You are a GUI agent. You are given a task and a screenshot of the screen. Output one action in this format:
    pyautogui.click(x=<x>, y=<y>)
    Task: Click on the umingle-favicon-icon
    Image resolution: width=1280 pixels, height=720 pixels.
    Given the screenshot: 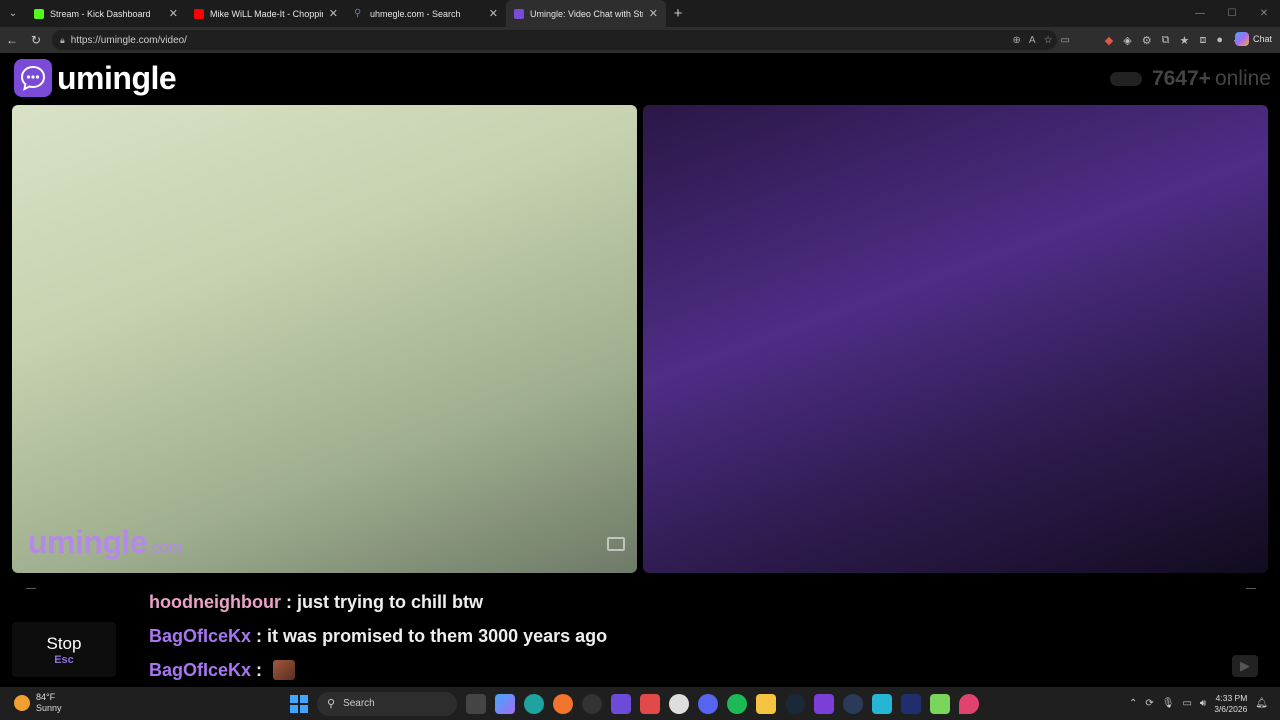 What is the action you would take?
    pyautogui.click(x=519, y=13)
    